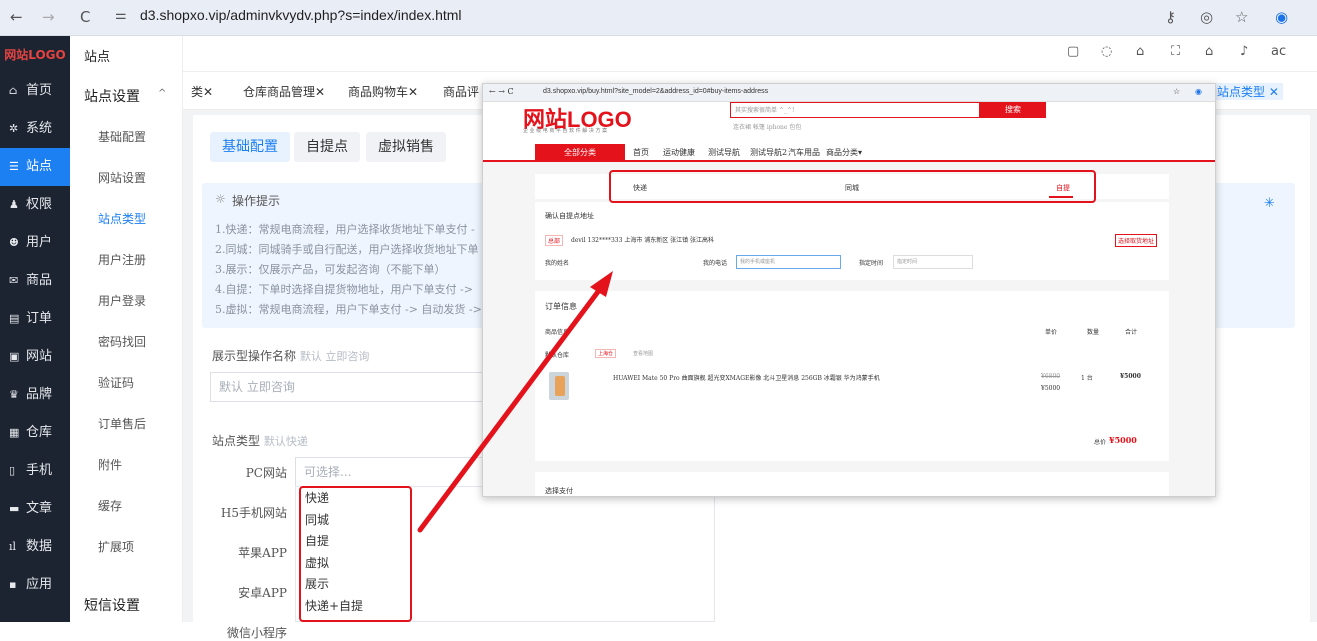  Describe the element at coordinates (112, 605) in the screenshot. I see `submenu-group-sms: 短信设置` at that location.